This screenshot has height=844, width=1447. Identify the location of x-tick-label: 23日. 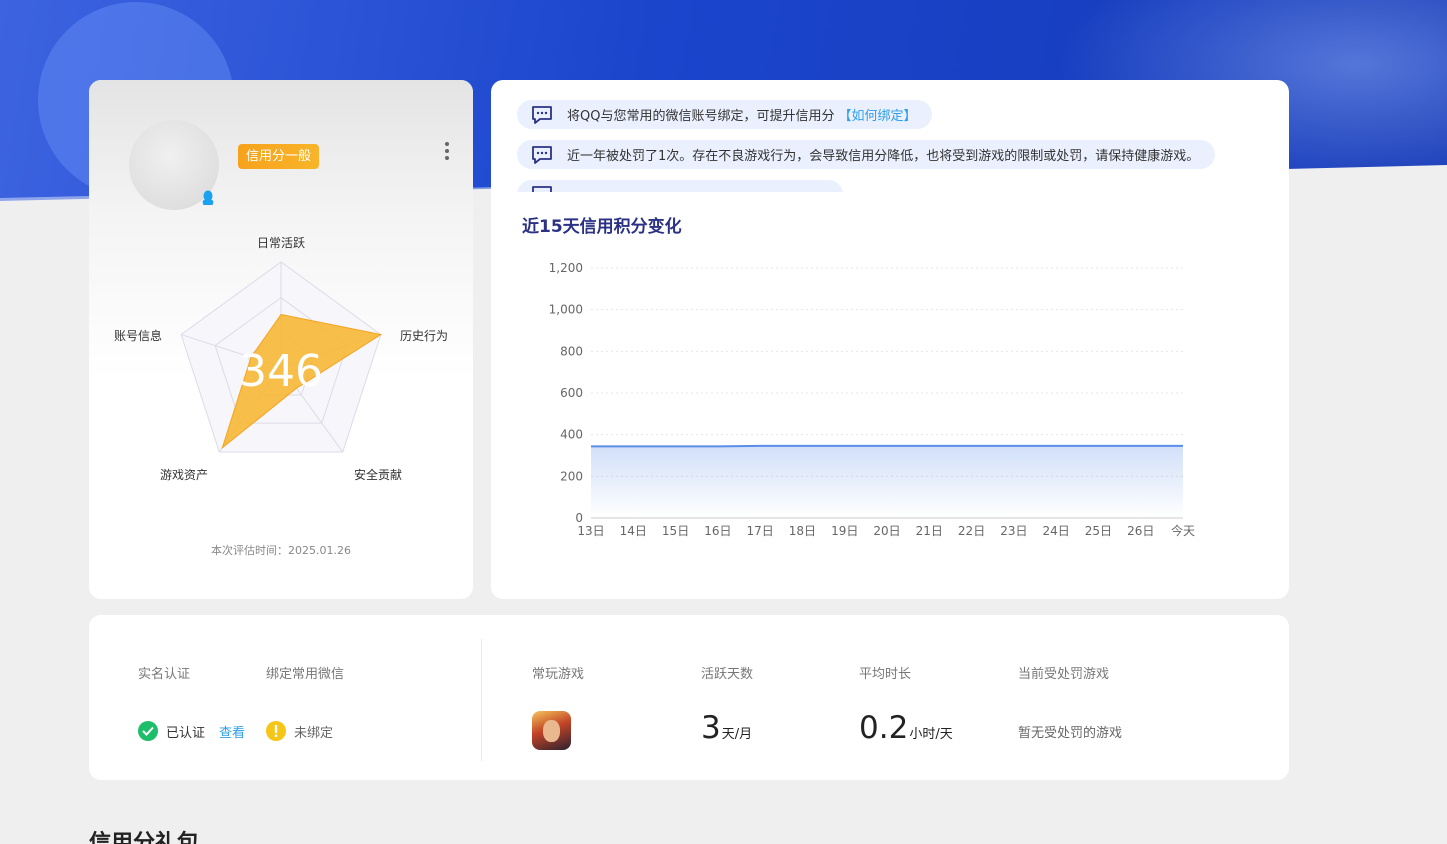
(1013, 531).